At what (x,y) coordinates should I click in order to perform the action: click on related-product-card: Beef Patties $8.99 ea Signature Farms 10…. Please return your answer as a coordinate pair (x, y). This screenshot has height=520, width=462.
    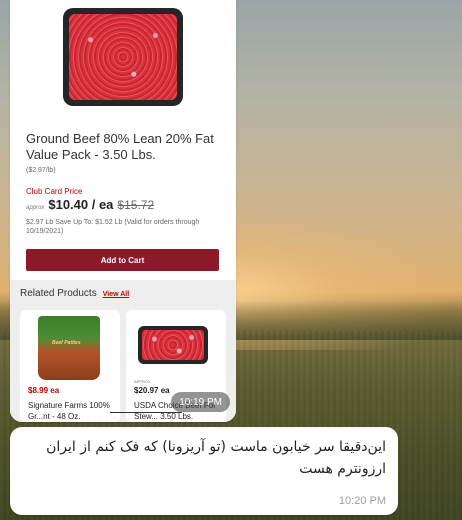
    Looking at the image, I should click on (70, 366).